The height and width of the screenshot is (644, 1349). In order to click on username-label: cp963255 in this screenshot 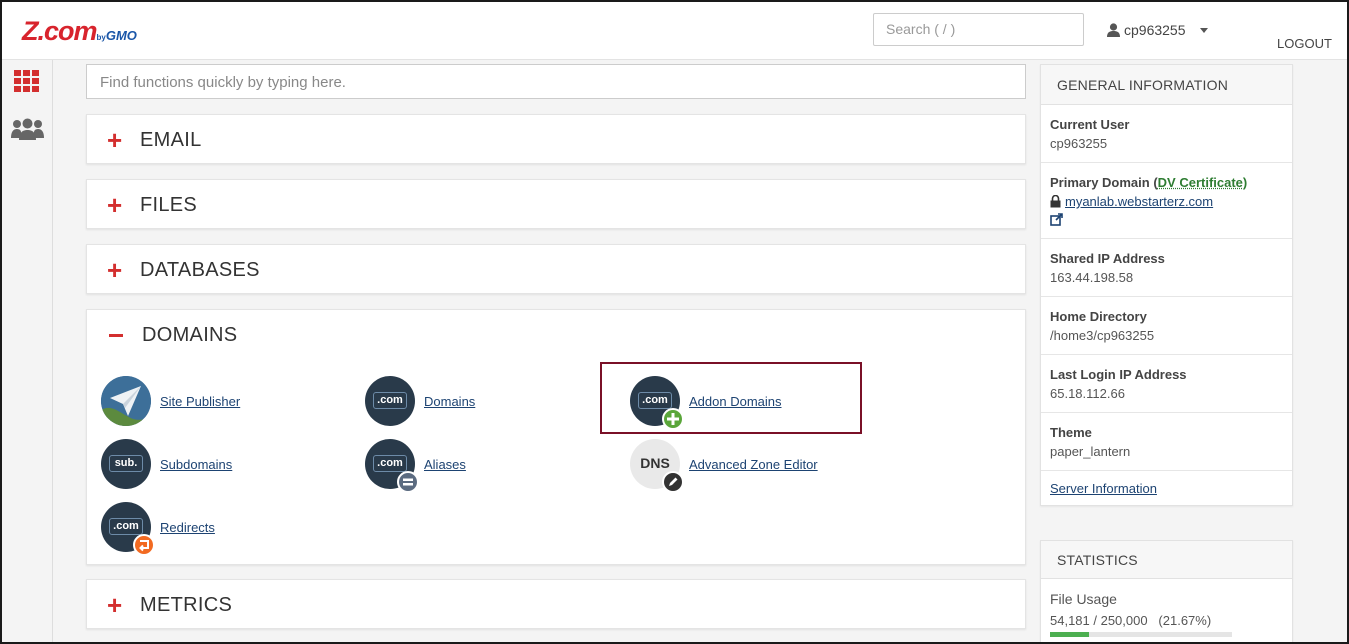, I will do `click(1155, 30)`.